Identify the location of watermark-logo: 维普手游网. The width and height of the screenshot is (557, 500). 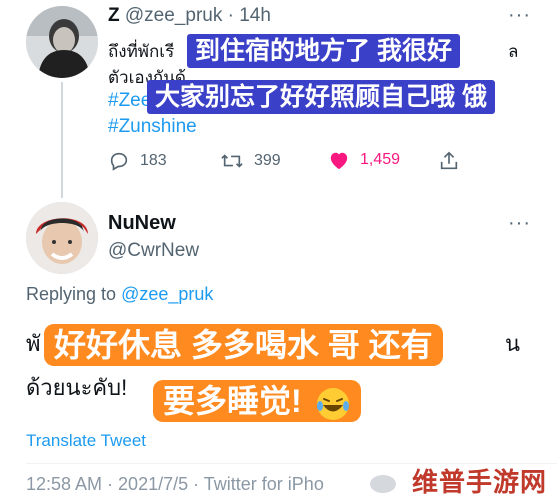
(479, 482).